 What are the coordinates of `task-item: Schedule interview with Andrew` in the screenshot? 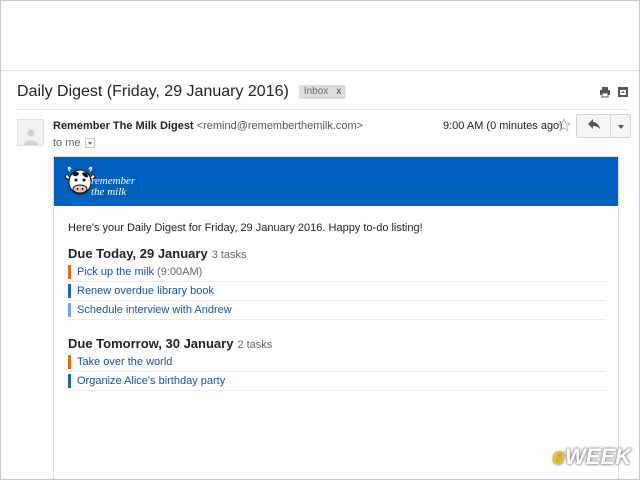 It's located at (337, 310).